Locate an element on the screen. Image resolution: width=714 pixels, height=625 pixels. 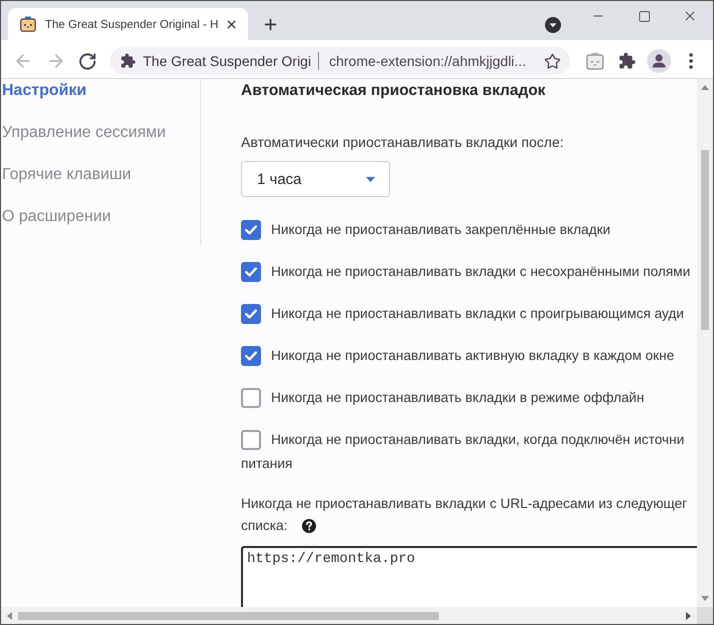
plus-icon is located at coordinates (270, 24).